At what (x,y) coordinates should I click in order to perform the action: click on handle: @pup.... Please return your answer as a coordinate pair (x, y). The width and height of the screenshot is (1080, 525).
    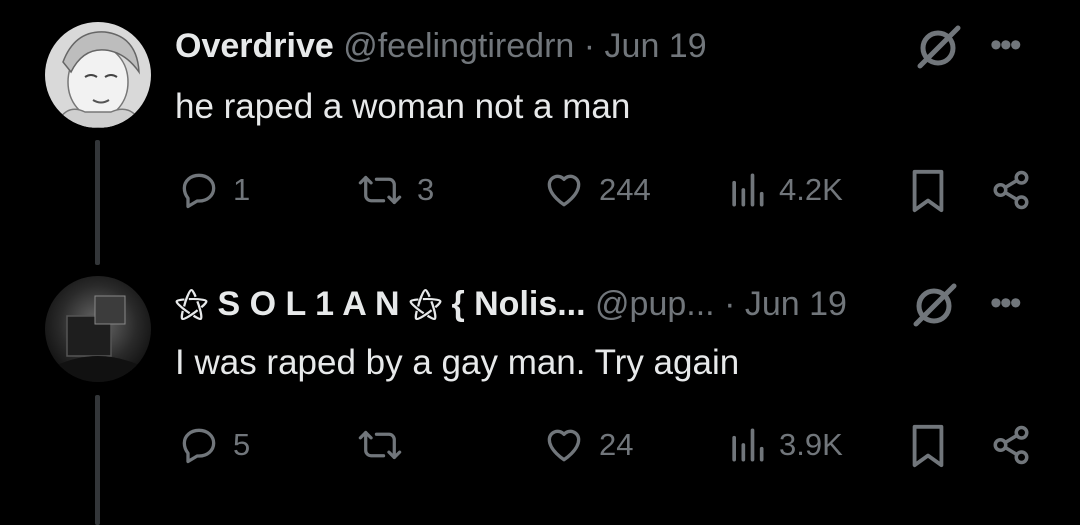
    Looking at the image, I should click on (655, 304).